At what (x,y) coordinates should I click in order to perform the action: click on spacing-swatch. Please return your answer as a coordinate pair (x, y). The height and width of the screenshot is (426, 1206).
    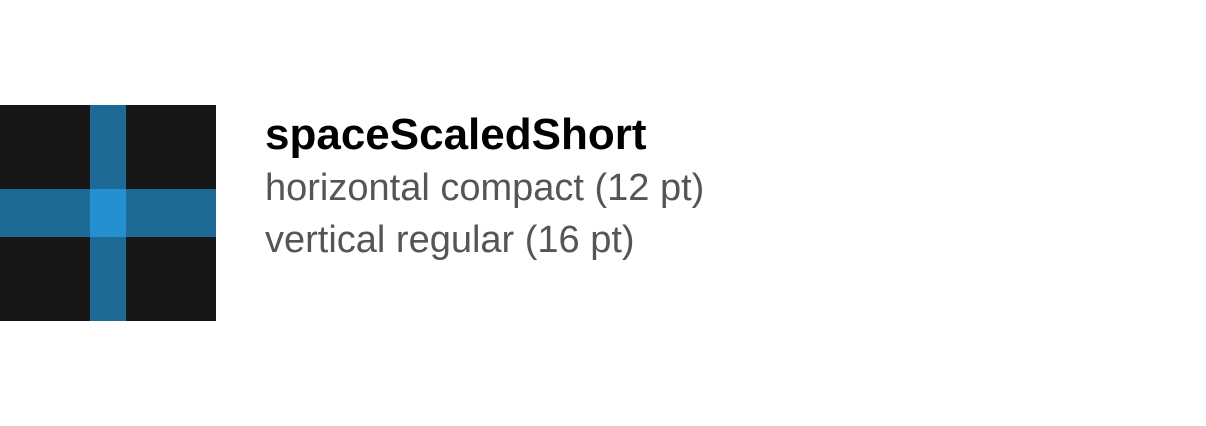
    Looking at the image, I should click on (108, 213).